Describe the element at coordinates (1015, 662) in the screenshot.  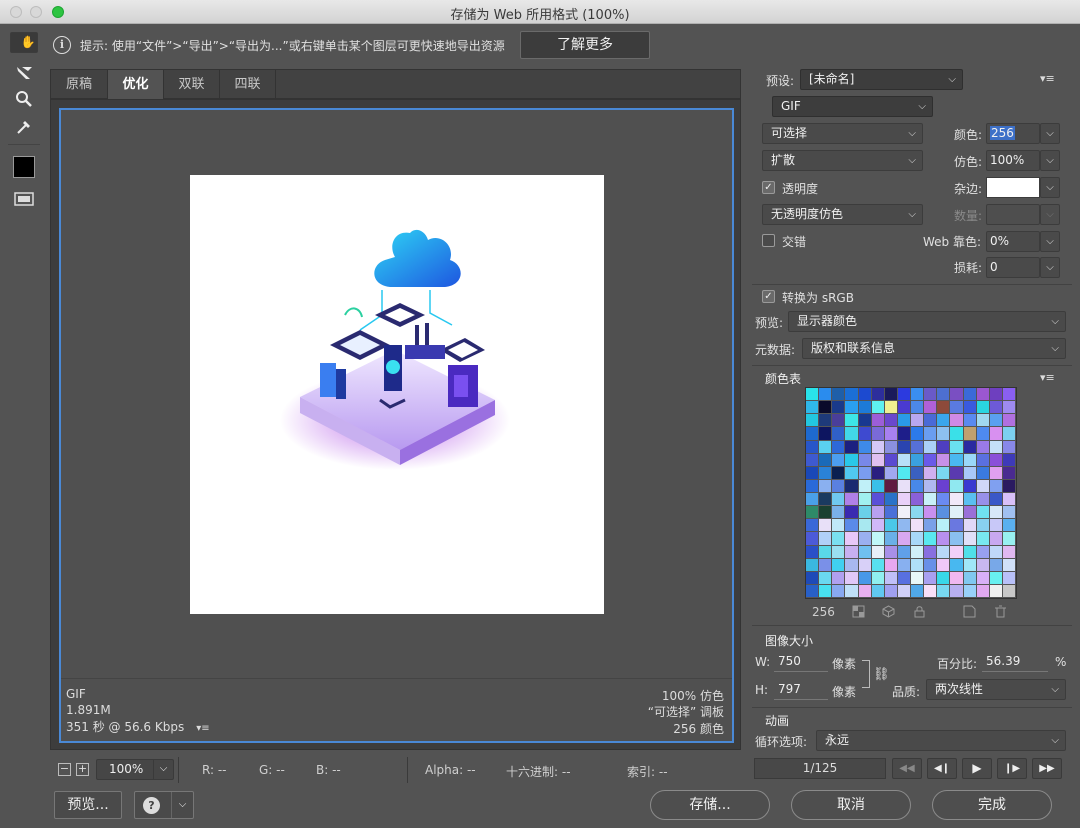
I see `percent-input: 56.39` at that location.